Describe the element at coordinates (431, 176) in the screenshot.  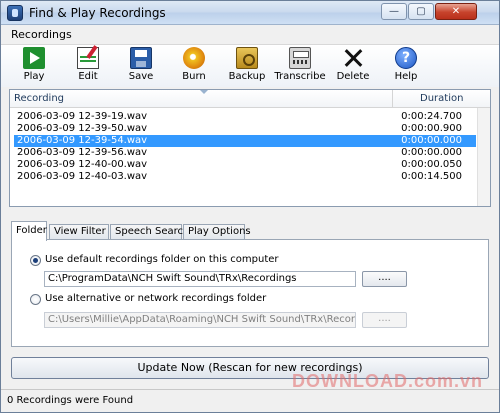
I see `recording-duration: 0:00:14.500` at that location.